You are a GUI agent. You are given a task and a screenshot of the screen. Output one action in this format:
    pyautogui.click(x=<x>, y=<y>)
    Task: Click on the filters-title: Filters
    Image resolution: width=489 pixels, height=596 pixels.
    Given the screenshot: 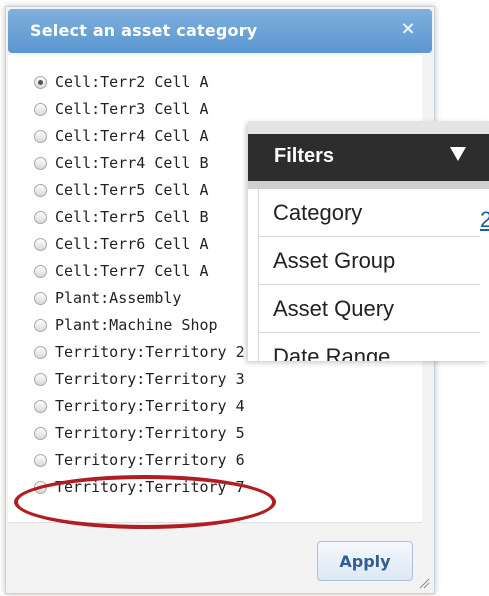 What is the action you would take?
    pyautogui.click(x=304, y=156)
    